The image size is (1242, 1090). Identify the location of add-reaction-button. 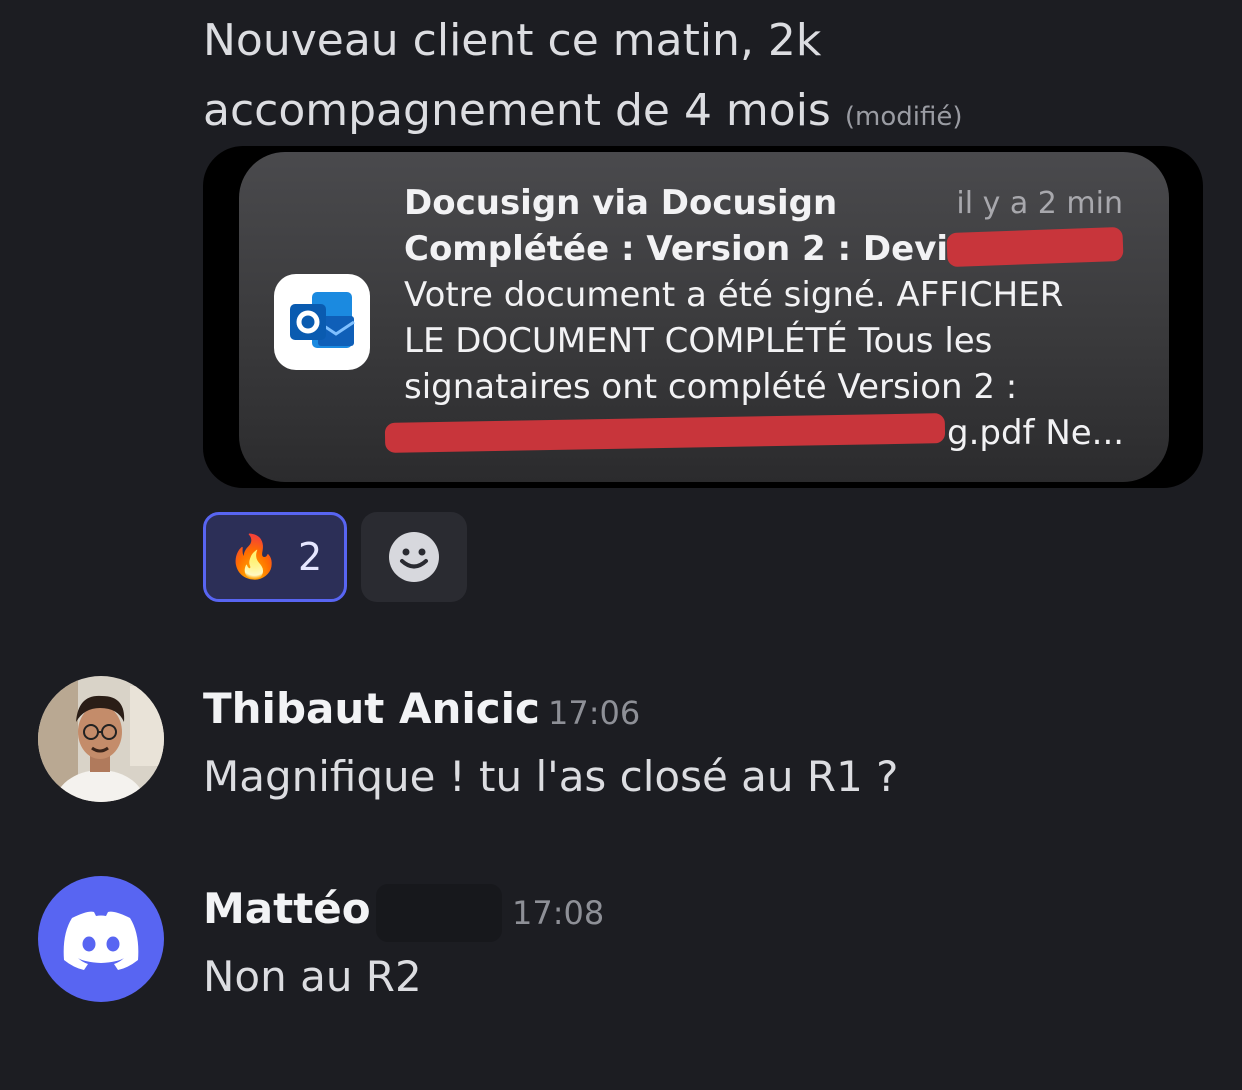
(414, 557).